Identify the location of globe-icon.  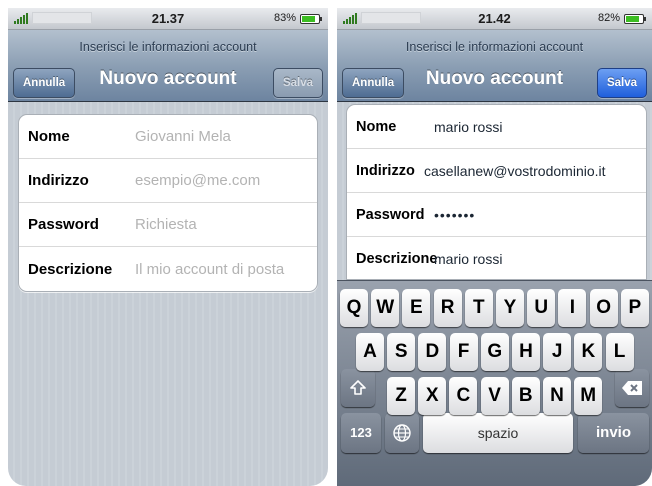
(402, 433).